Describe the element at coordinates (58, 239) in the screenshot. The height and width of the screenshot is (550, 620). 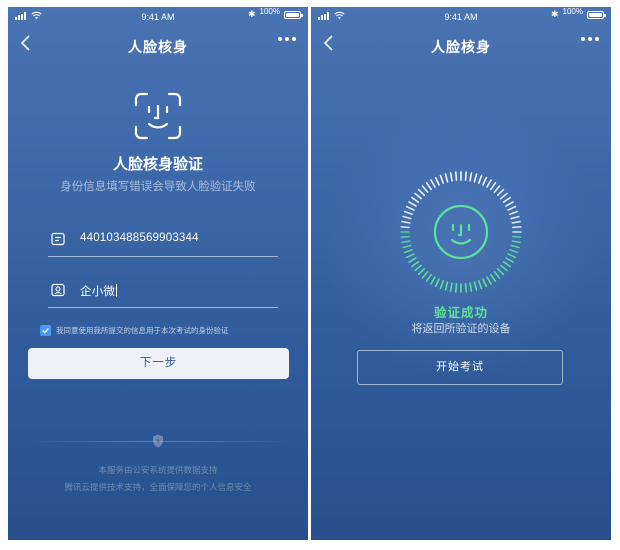
I see `id-card-icon` at that location.